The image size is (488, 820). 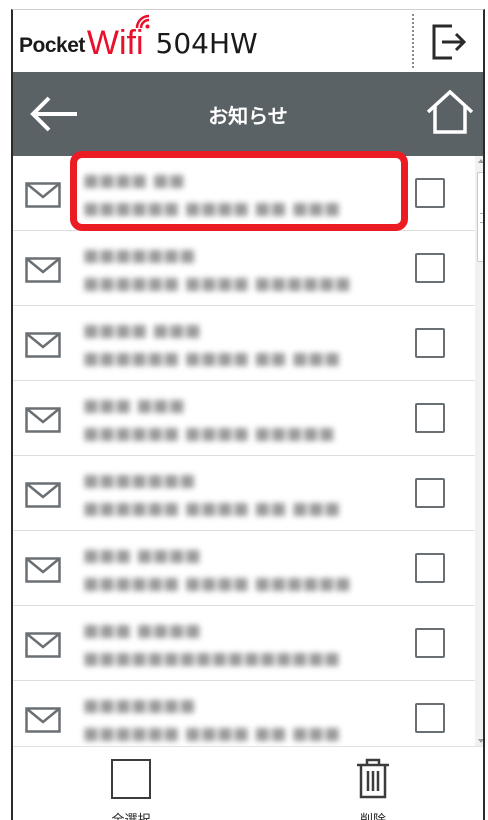 I want to click on nav-bar: お知らせ, so click(x=248, y=114).